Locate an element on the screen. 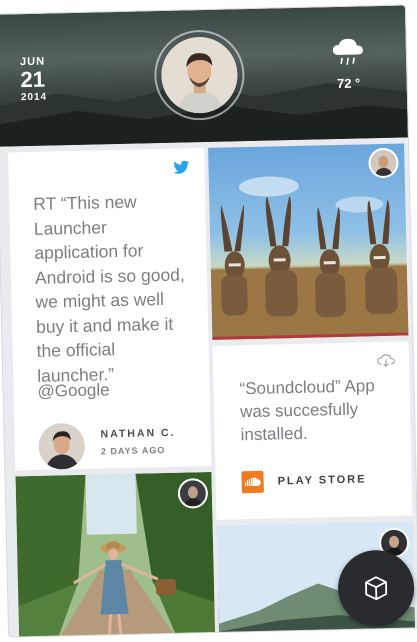  date-display: JUN 21 2014 is located at coordinates (33, 80).